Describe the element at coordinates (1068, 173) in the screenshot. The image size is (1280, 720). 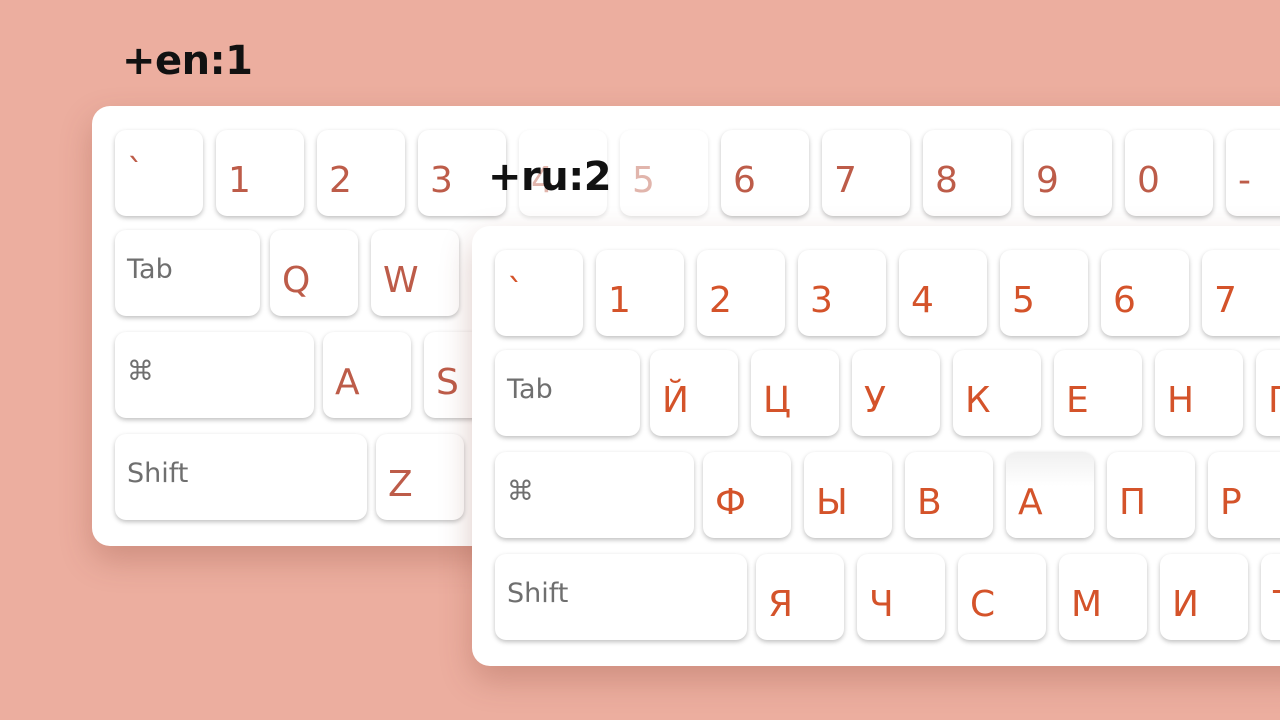
I see `key-9: 9` at that location.